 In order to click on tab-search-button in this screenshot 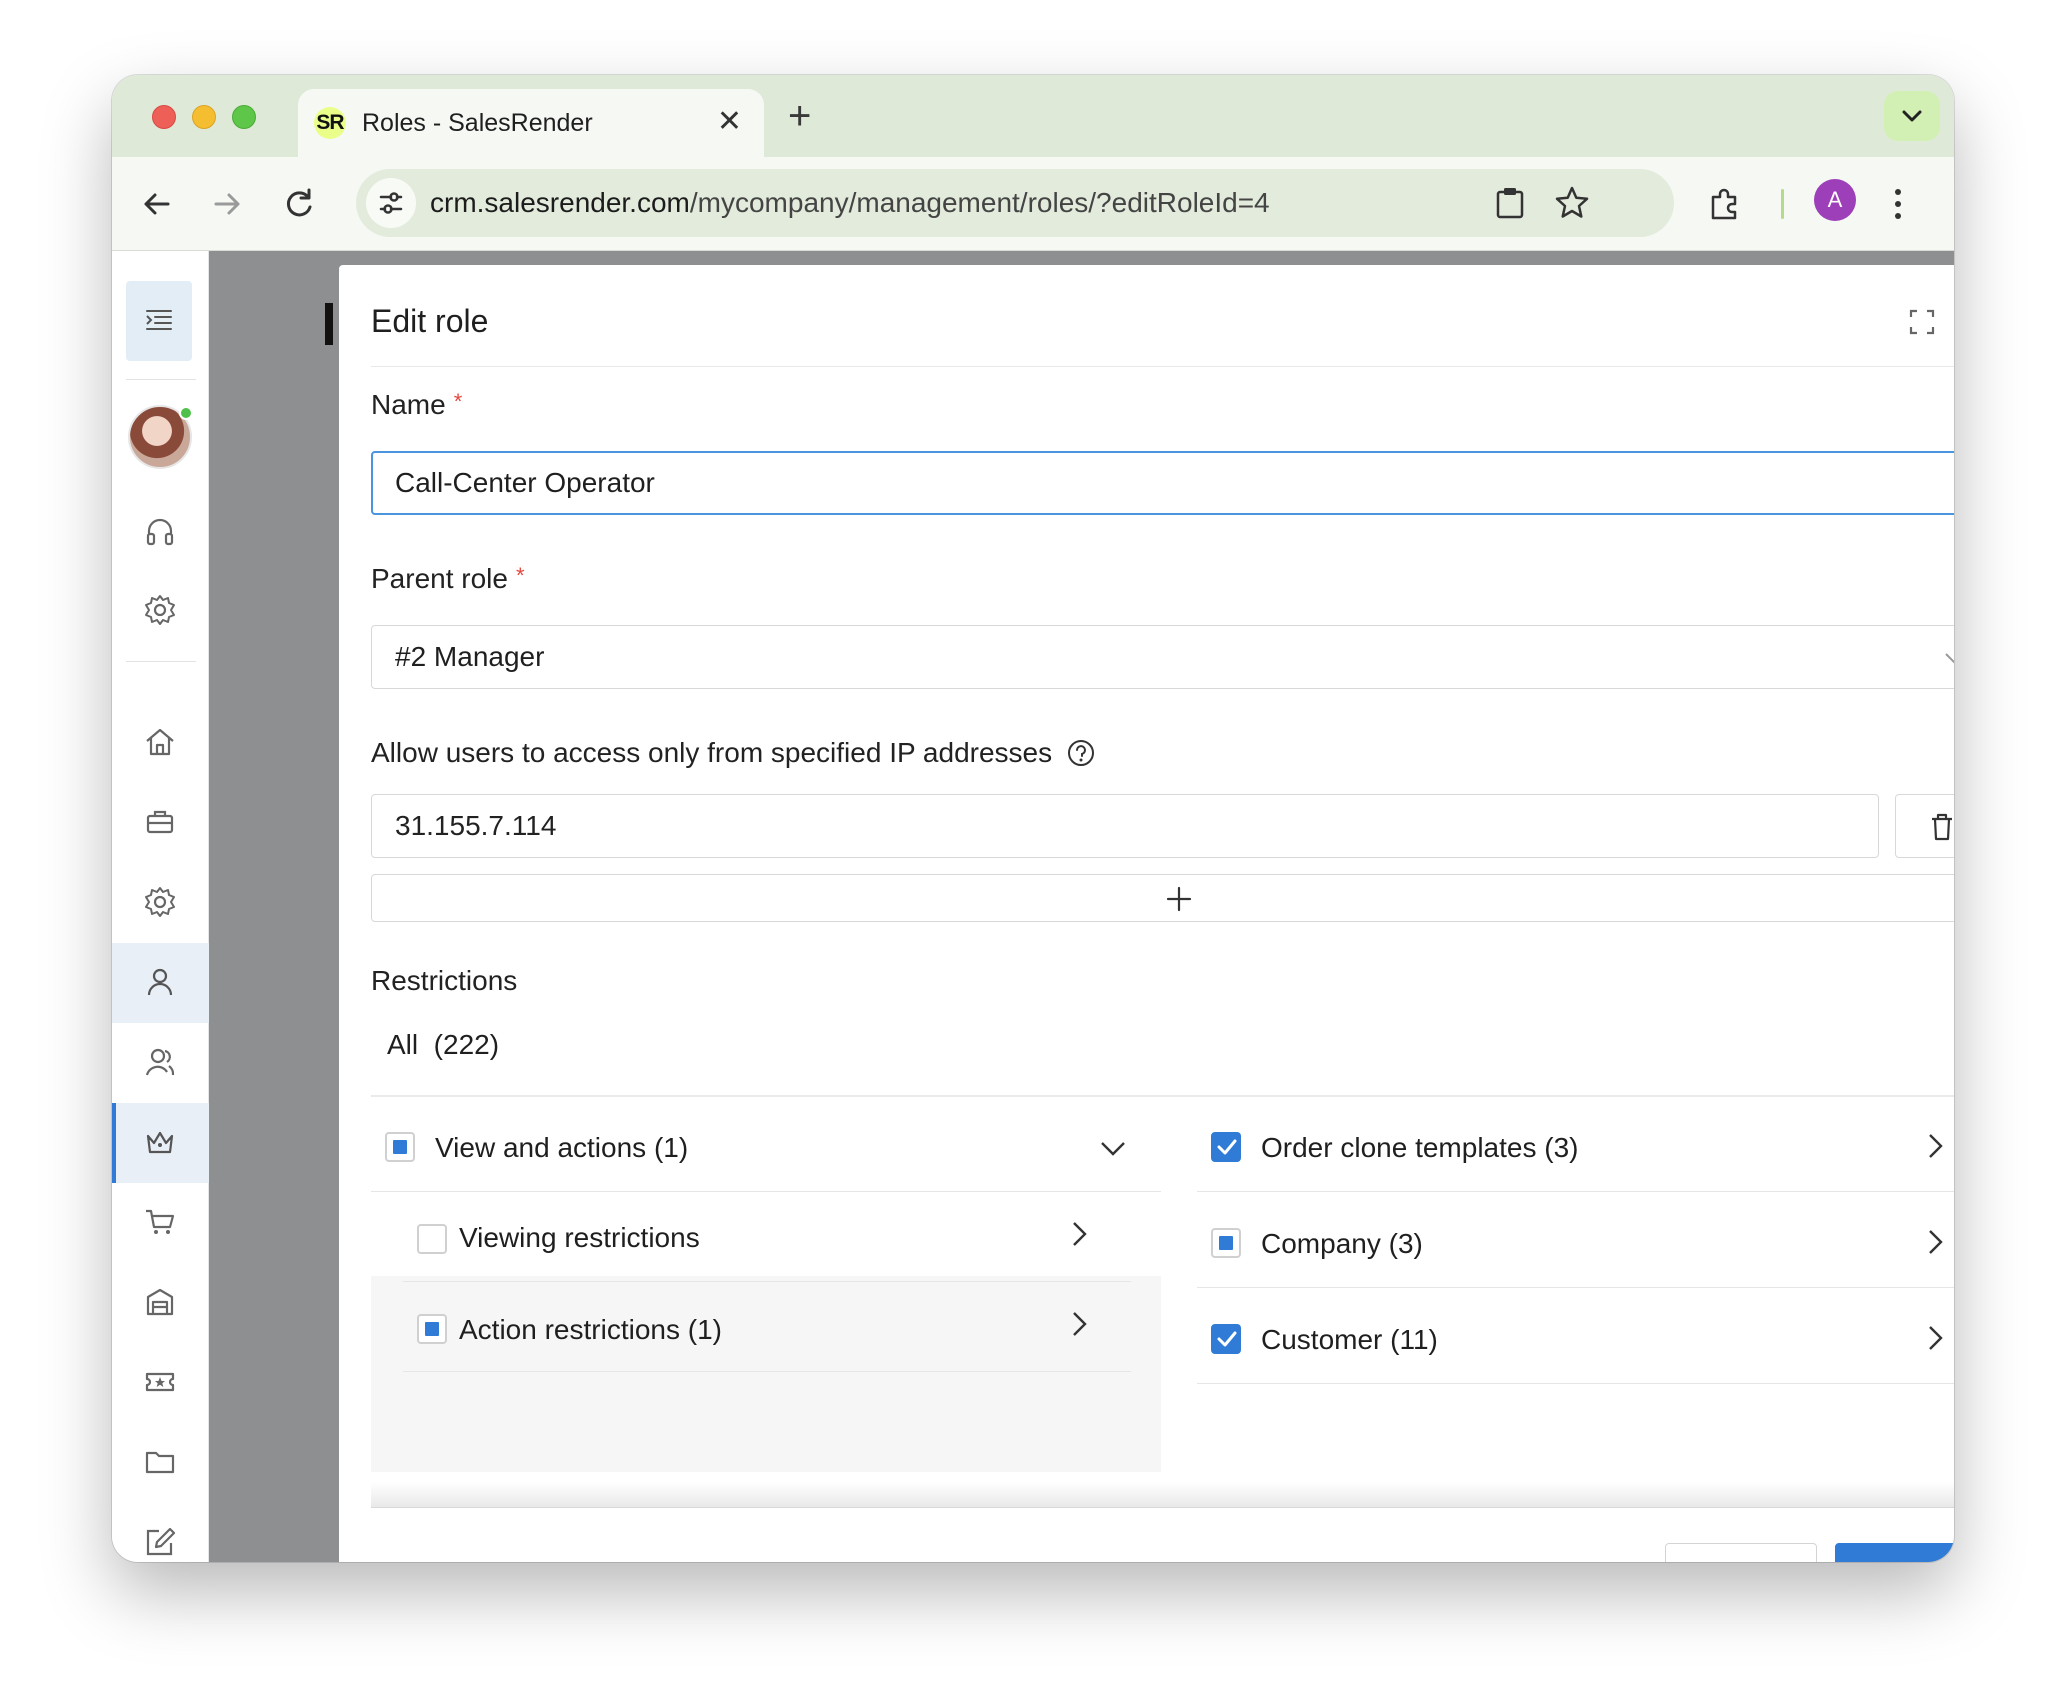, I will do `click(1912, 116)`.